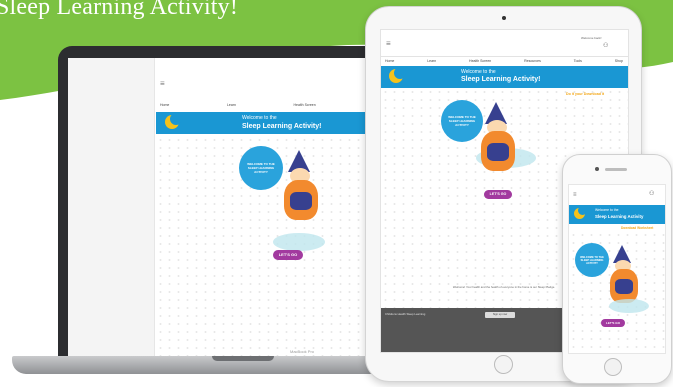 The height and width of the screenshot is (387, 673). Describe the element at coordinates (619, 216) in the screenshot. I see `hero-title: Sleep Learning Activity` at that location.